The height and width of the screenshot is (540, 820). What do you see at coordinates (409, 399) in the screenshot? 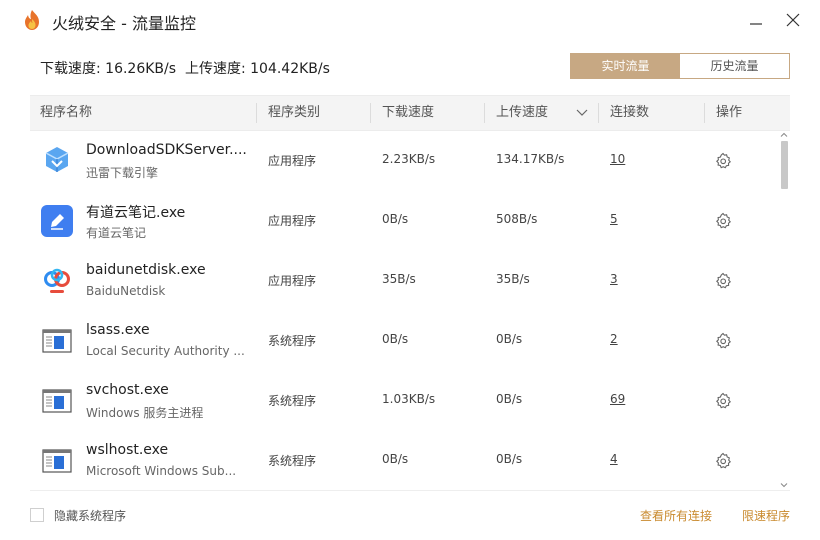
I see `download-speed: 1.03KB/s` at bounding box center [409, 399].